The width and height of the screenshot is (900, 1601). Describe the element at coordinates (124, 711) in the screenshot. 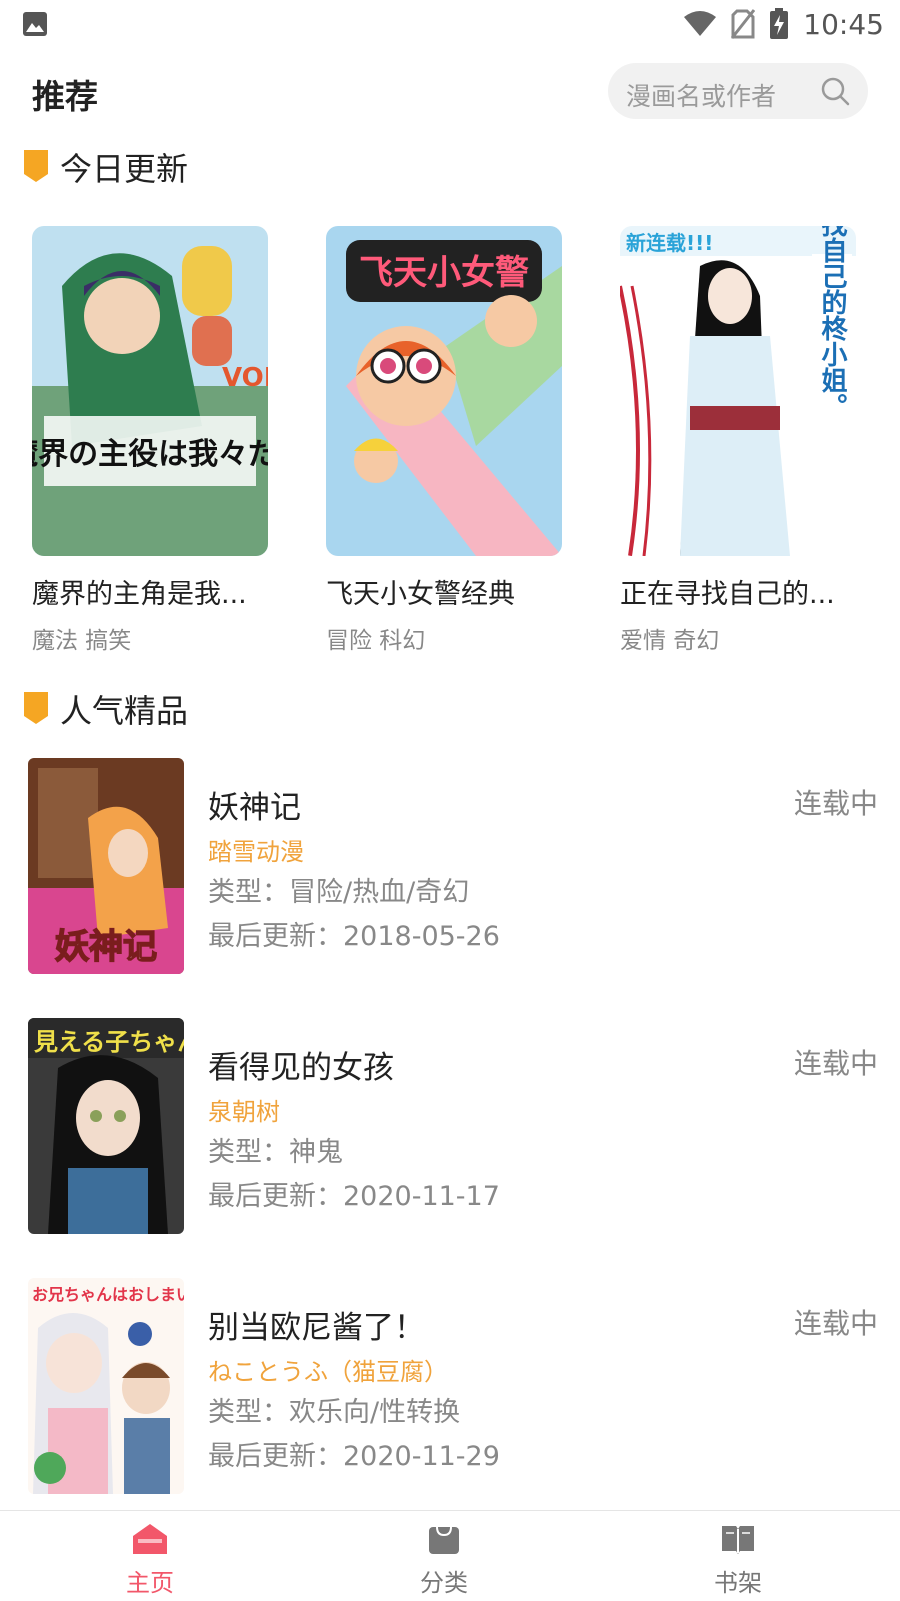

I see `section-title: 人气精品` at that location.